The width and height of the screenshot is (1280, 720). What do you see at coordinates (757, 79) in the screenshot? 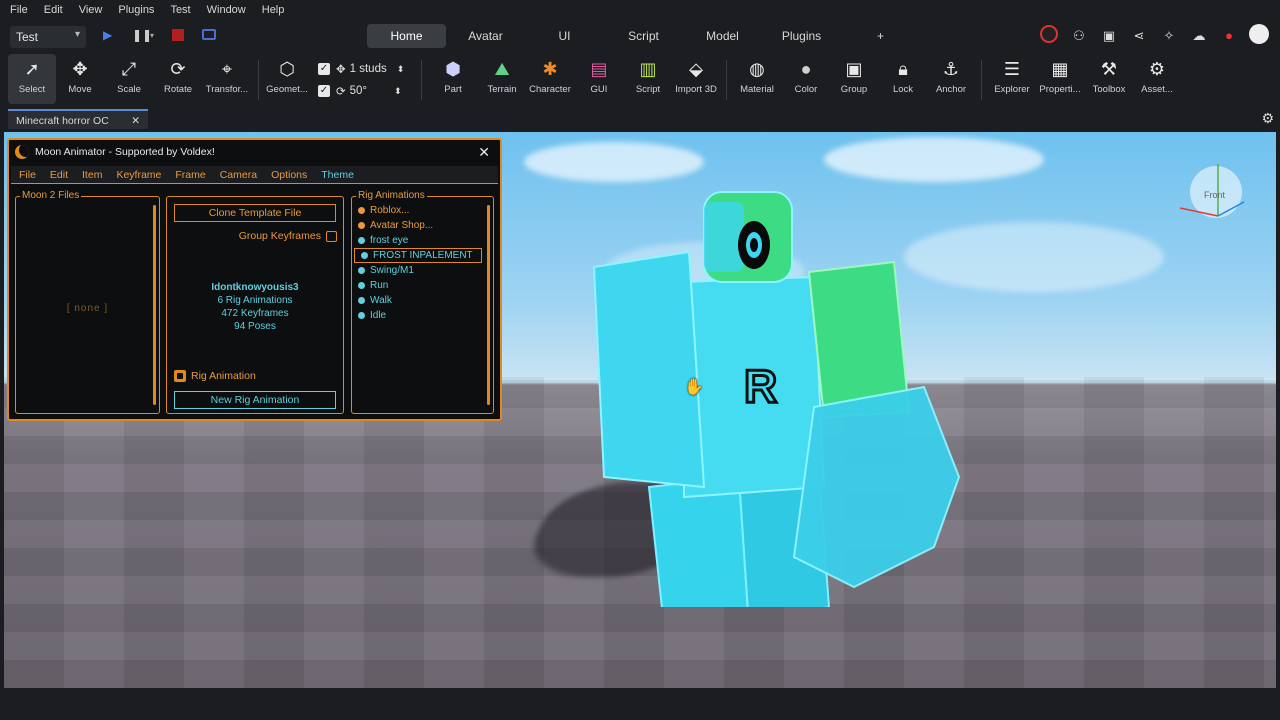
I see `material-tool: ◍ Material` at bounding box center [757, 79].